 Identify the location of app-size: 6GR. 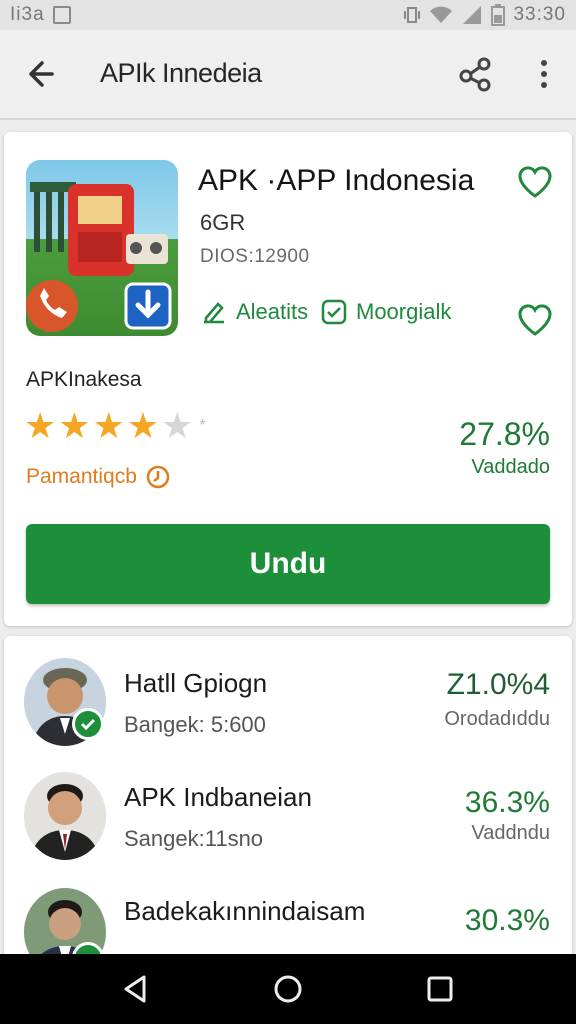
(223, 222).